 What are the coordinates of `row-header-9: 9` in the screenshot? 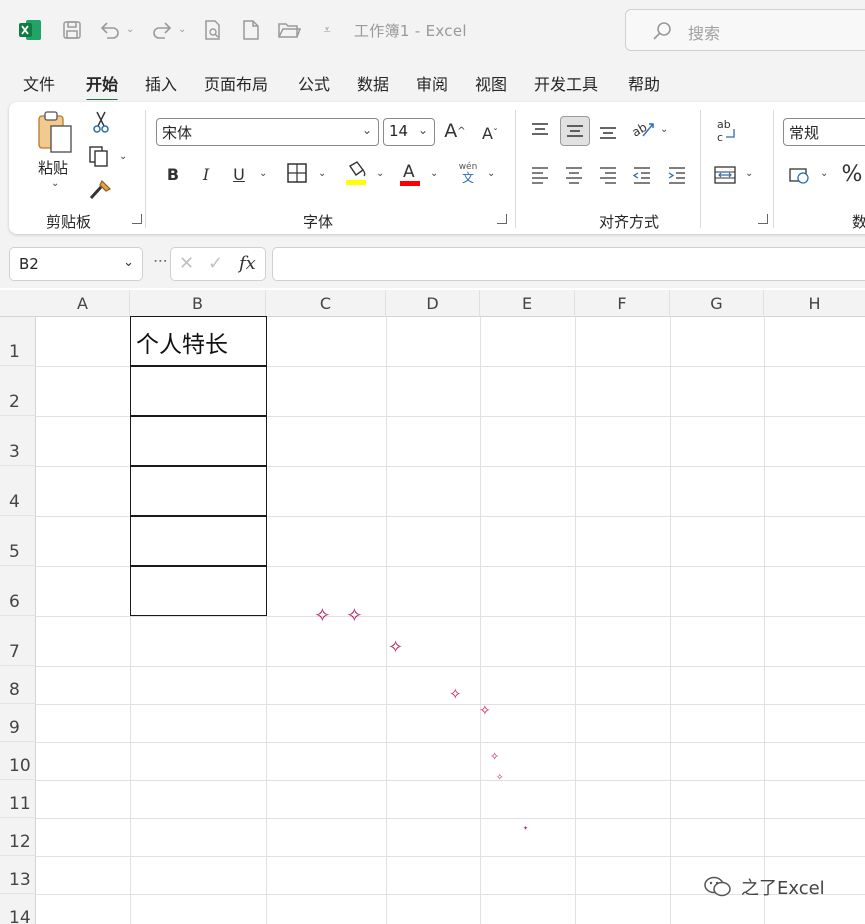 It's located at (18, 723).